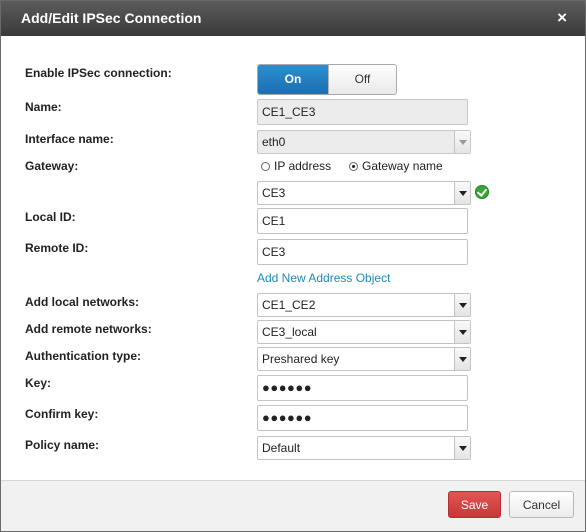 The width and height of the screenshot is (586, 532). I want to click on enable-toggle: On Off, so click(327, 79).